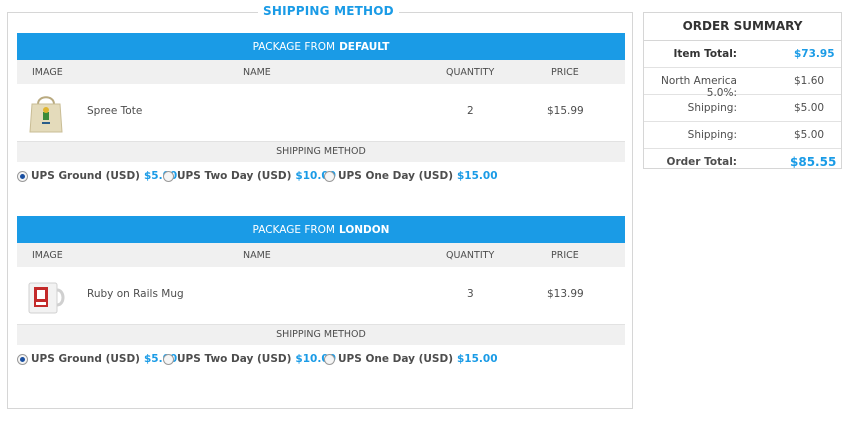  What do you see at coordinates (46, 113) in the screenshot?
I see `tote-bag-thumbnail` at bounding box center [46, 113].